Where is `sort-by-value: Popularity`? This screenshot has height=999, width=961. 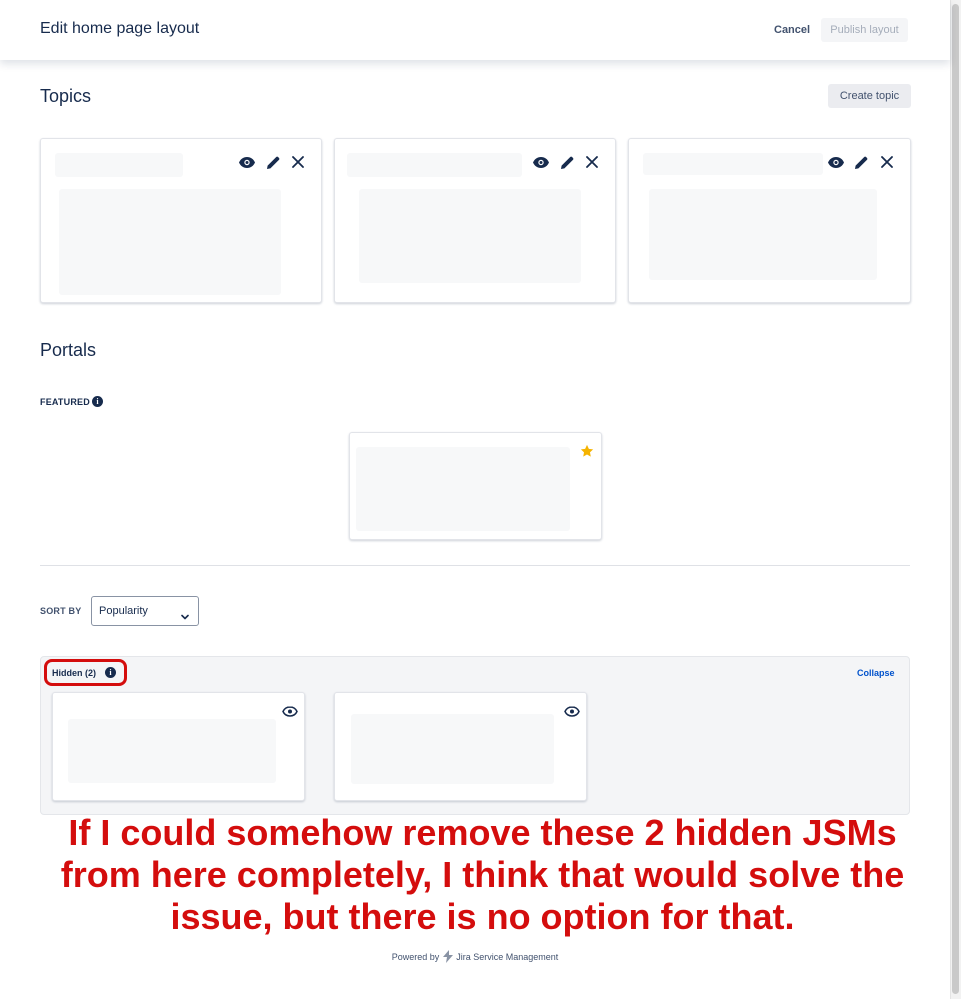
sort-by-value: Popularity is located at coordinates (123, 611).